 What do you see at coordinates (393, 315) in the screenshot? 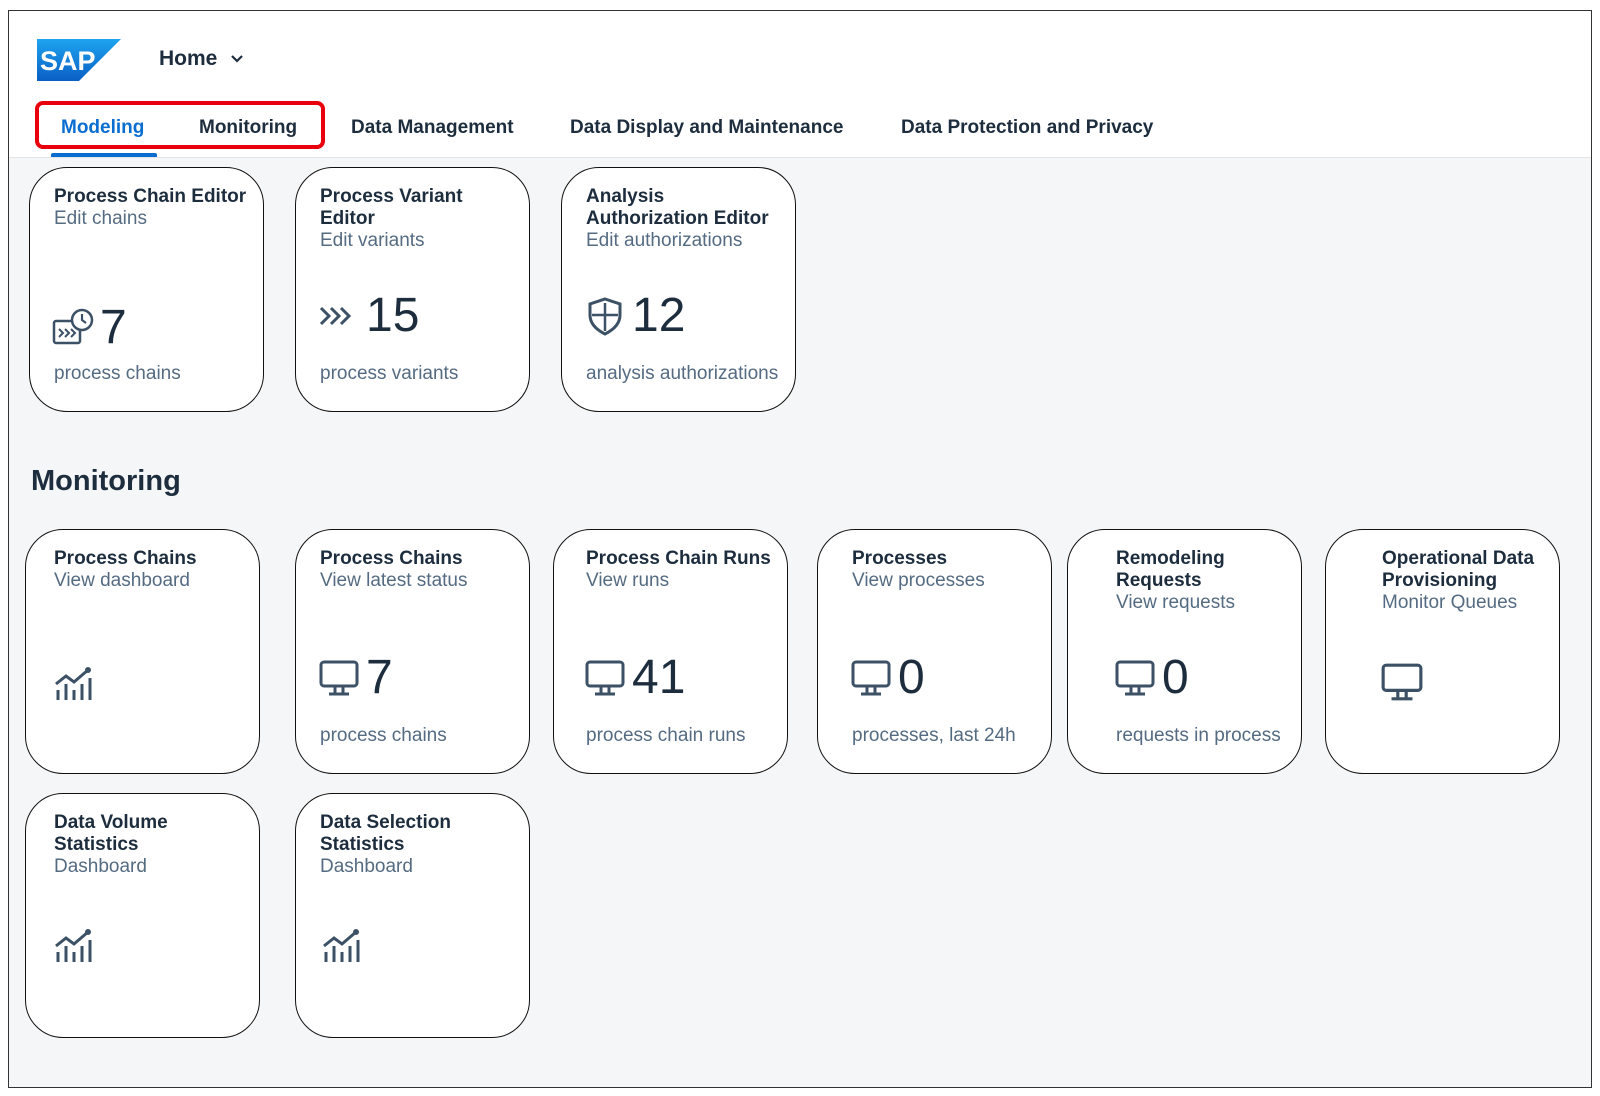
I see `tile-kpi-value: 15` at bounding box center [393, 315].